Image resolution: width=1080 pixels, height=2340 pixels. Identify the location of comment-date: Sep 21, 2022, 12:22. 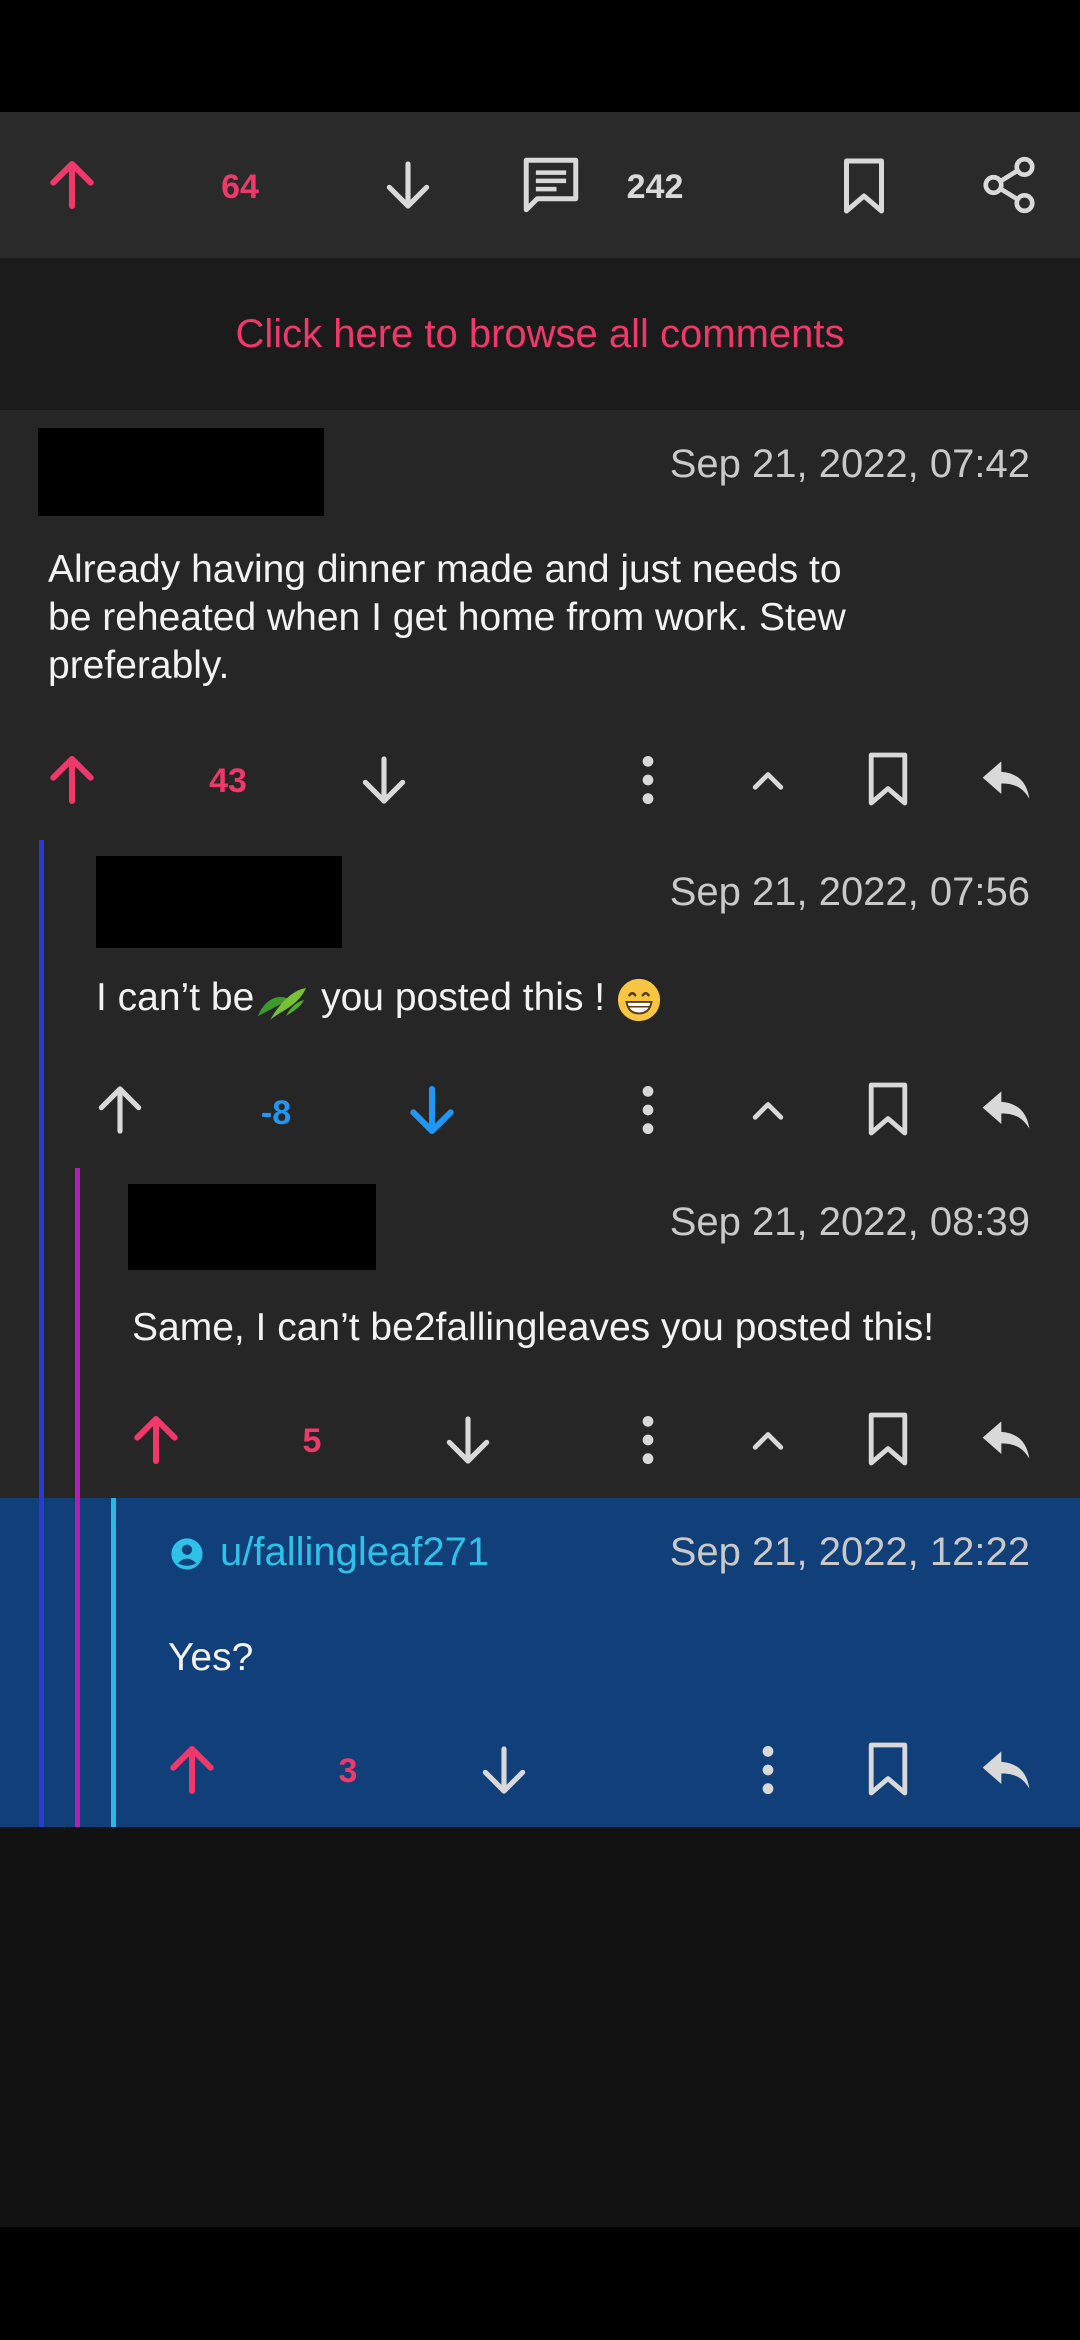
(849, 1552).